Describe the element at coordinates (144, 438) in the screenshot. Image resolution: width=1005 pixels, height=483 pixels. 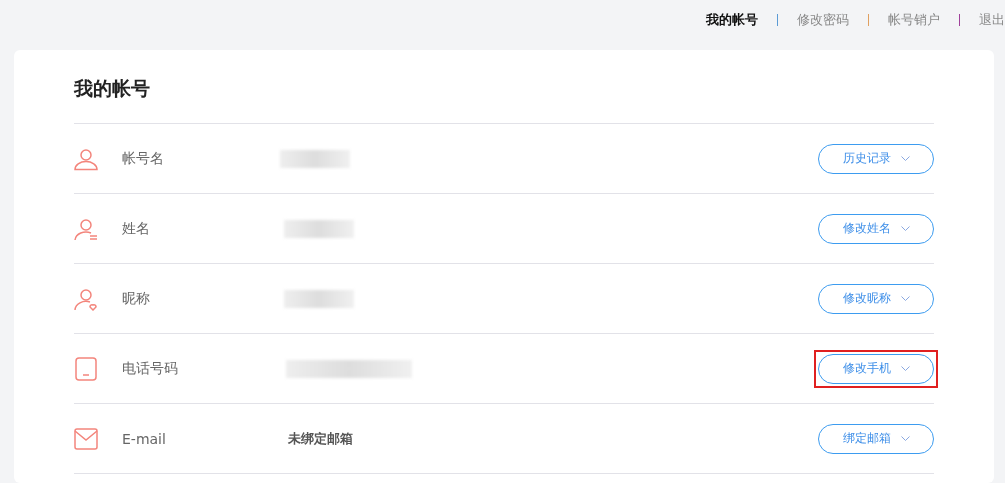
I see `field-label: E-mail` at that location.